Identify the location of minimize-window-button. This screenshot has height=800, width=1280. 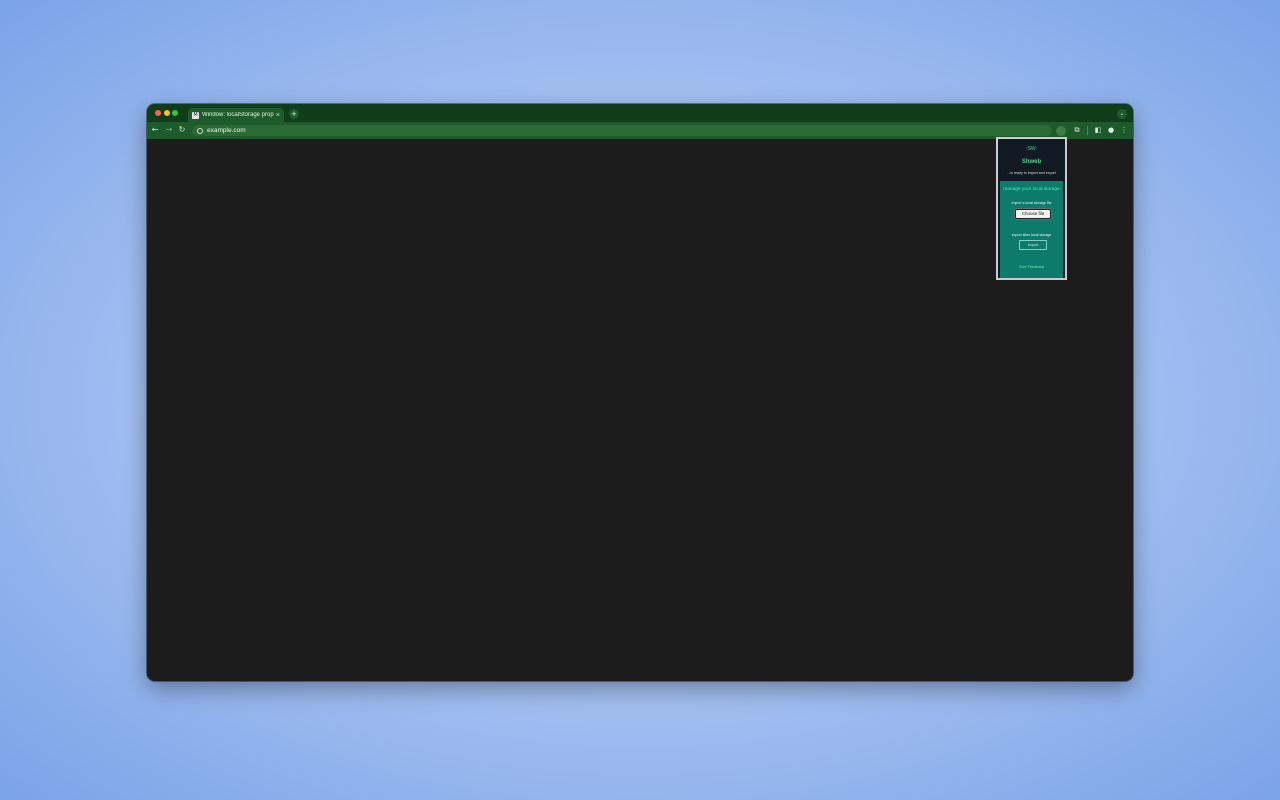
(167, 113).